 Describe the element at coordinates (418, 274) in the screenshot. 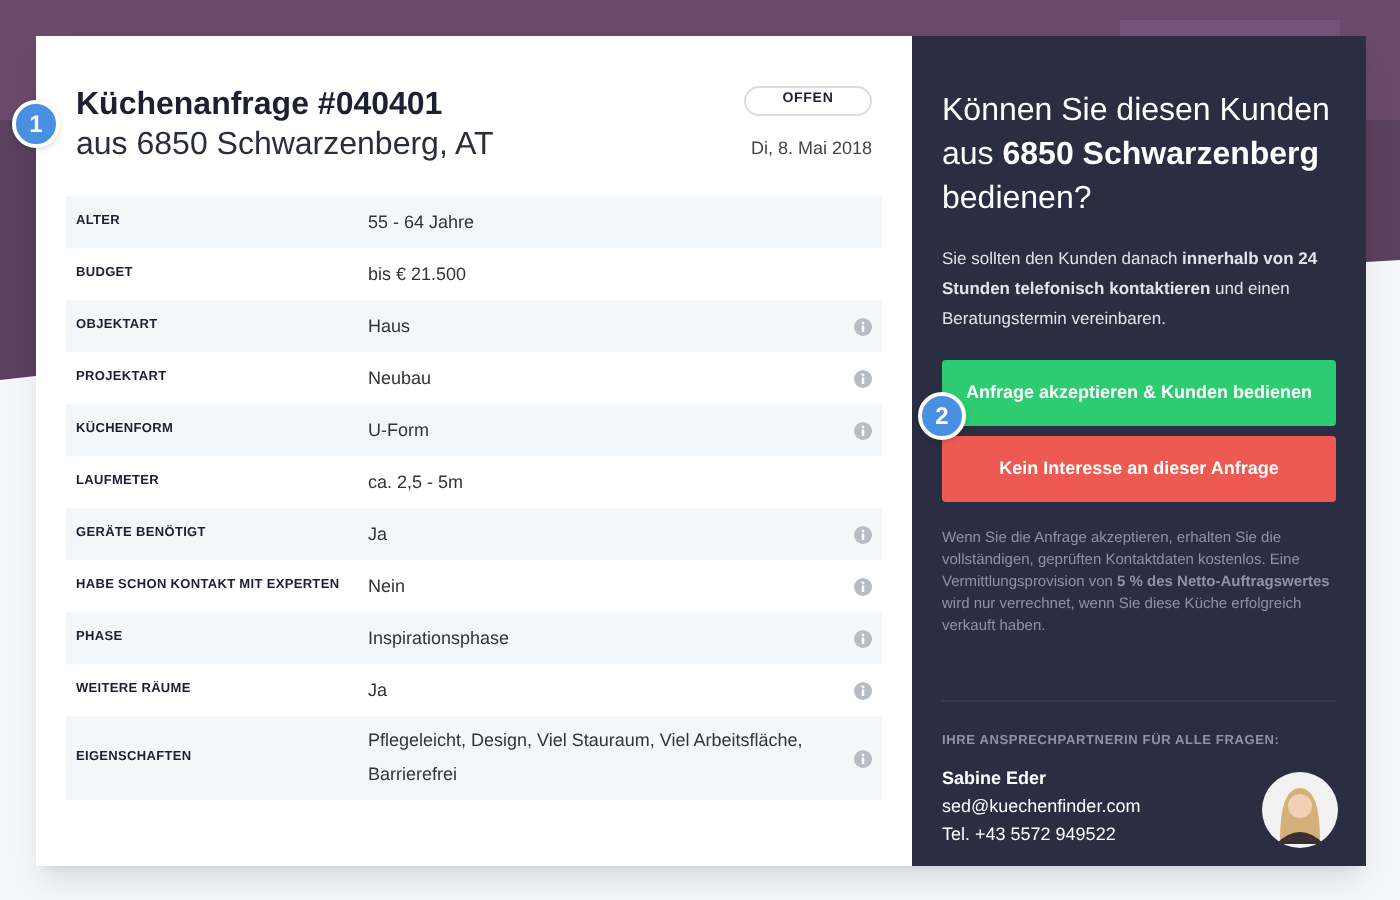

I see `detail-value: bis € 21.500` at that location.